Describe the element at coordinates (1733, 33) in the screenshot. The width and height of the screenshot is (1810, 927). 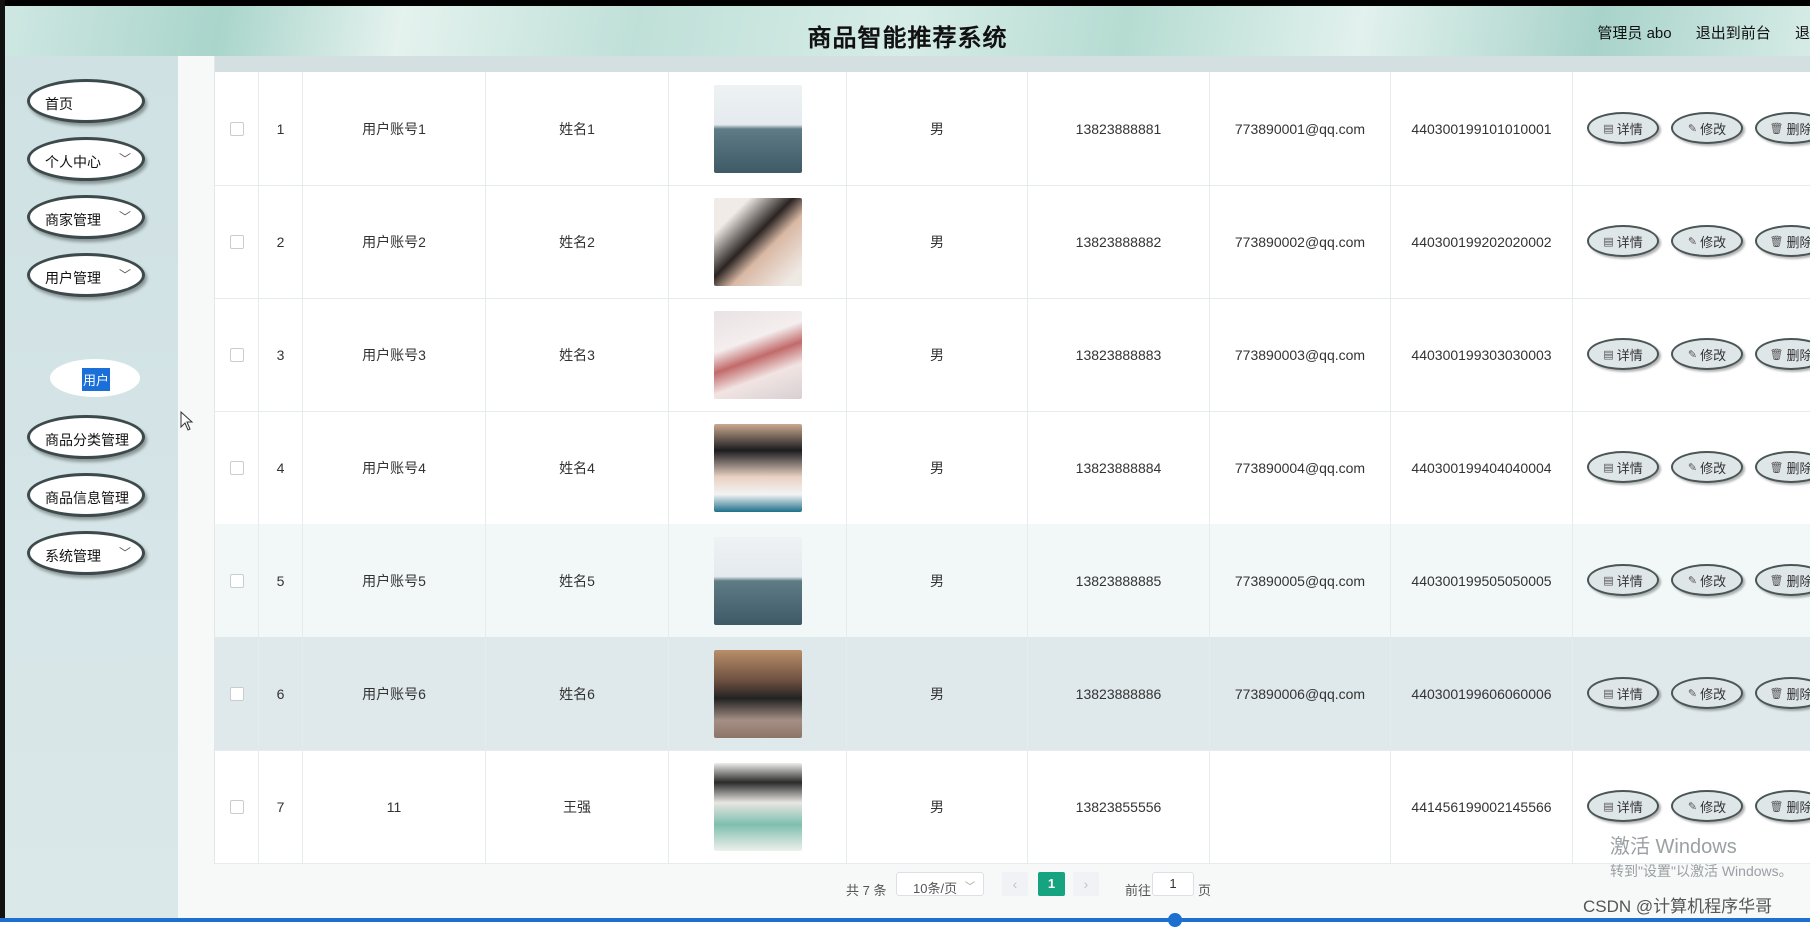
I see `goto-frontend-link: 退出到前台` at that location.